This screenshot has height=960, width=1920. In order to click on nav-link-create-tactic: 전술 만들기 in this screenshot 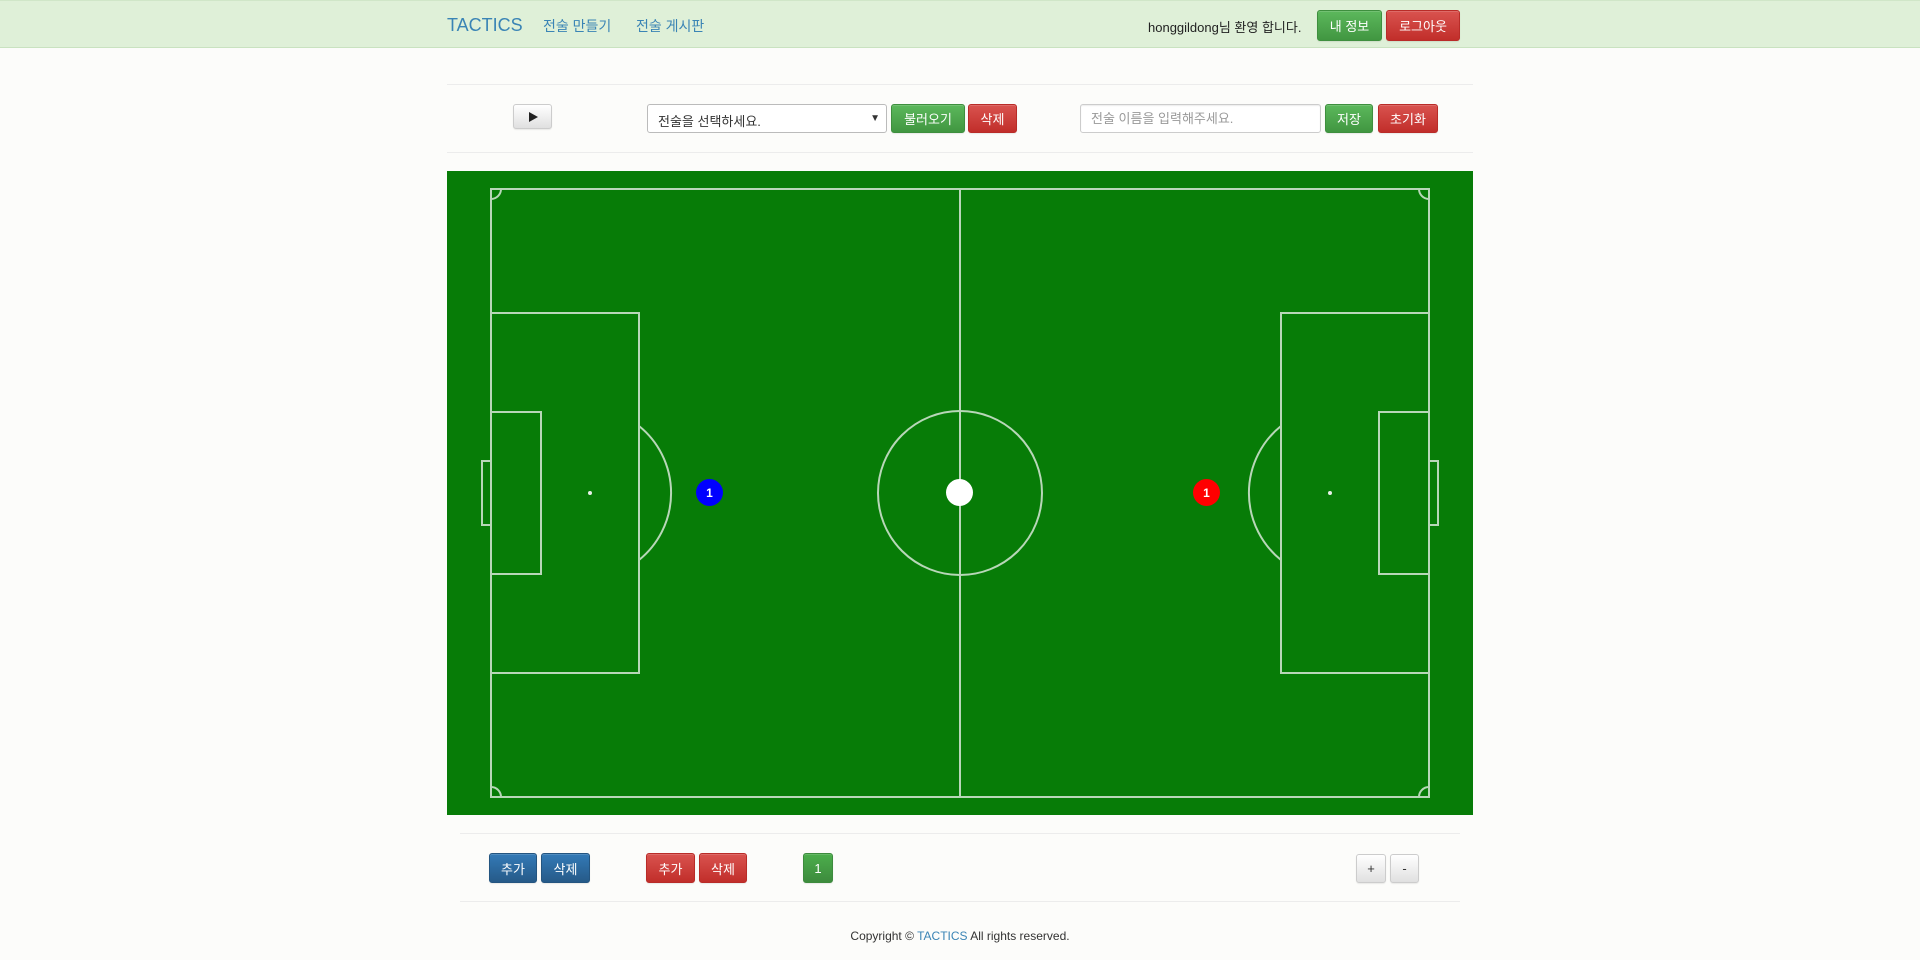, I will do `click(577, 26)`.